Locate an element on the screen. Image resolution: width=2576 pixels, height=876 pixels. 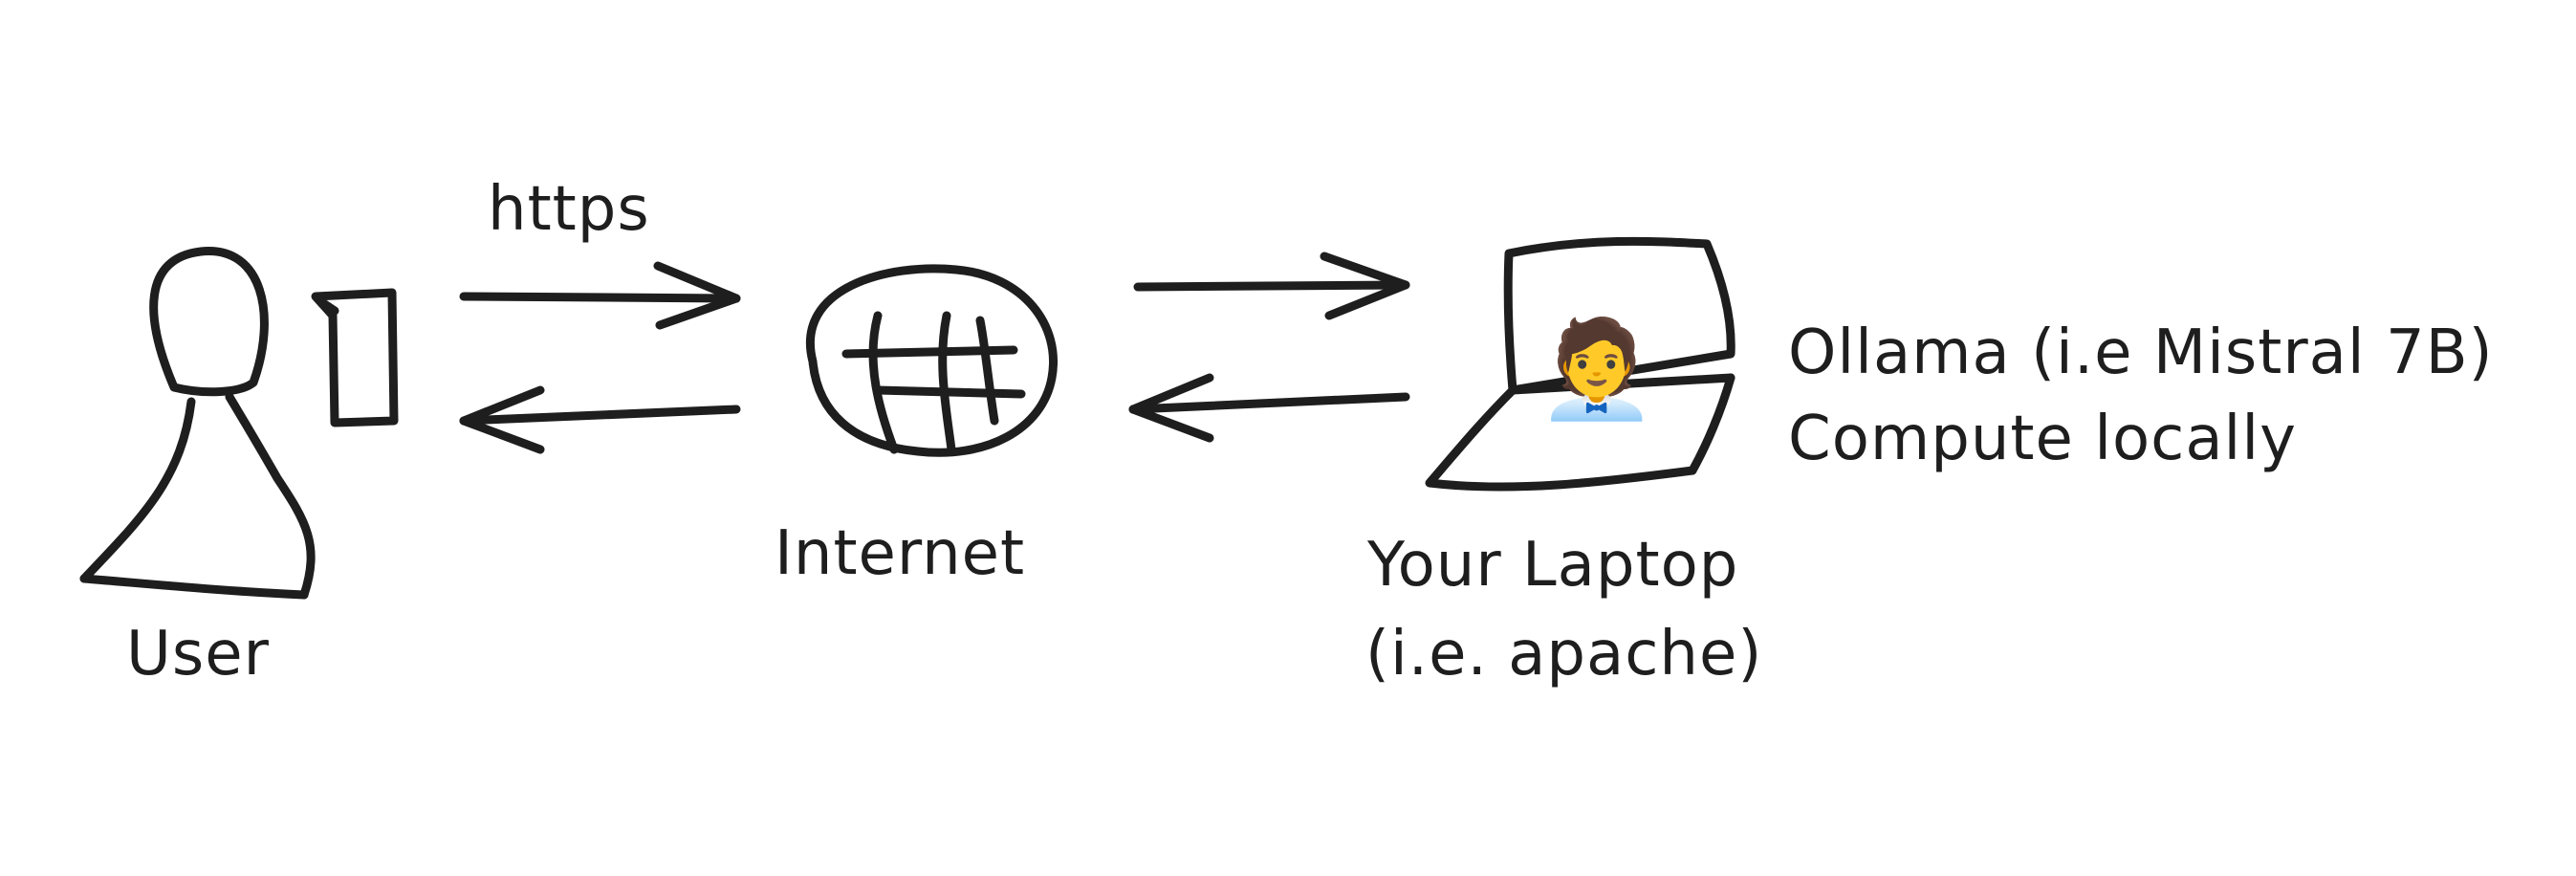
phone-icon is located at coordinates (355, 358).